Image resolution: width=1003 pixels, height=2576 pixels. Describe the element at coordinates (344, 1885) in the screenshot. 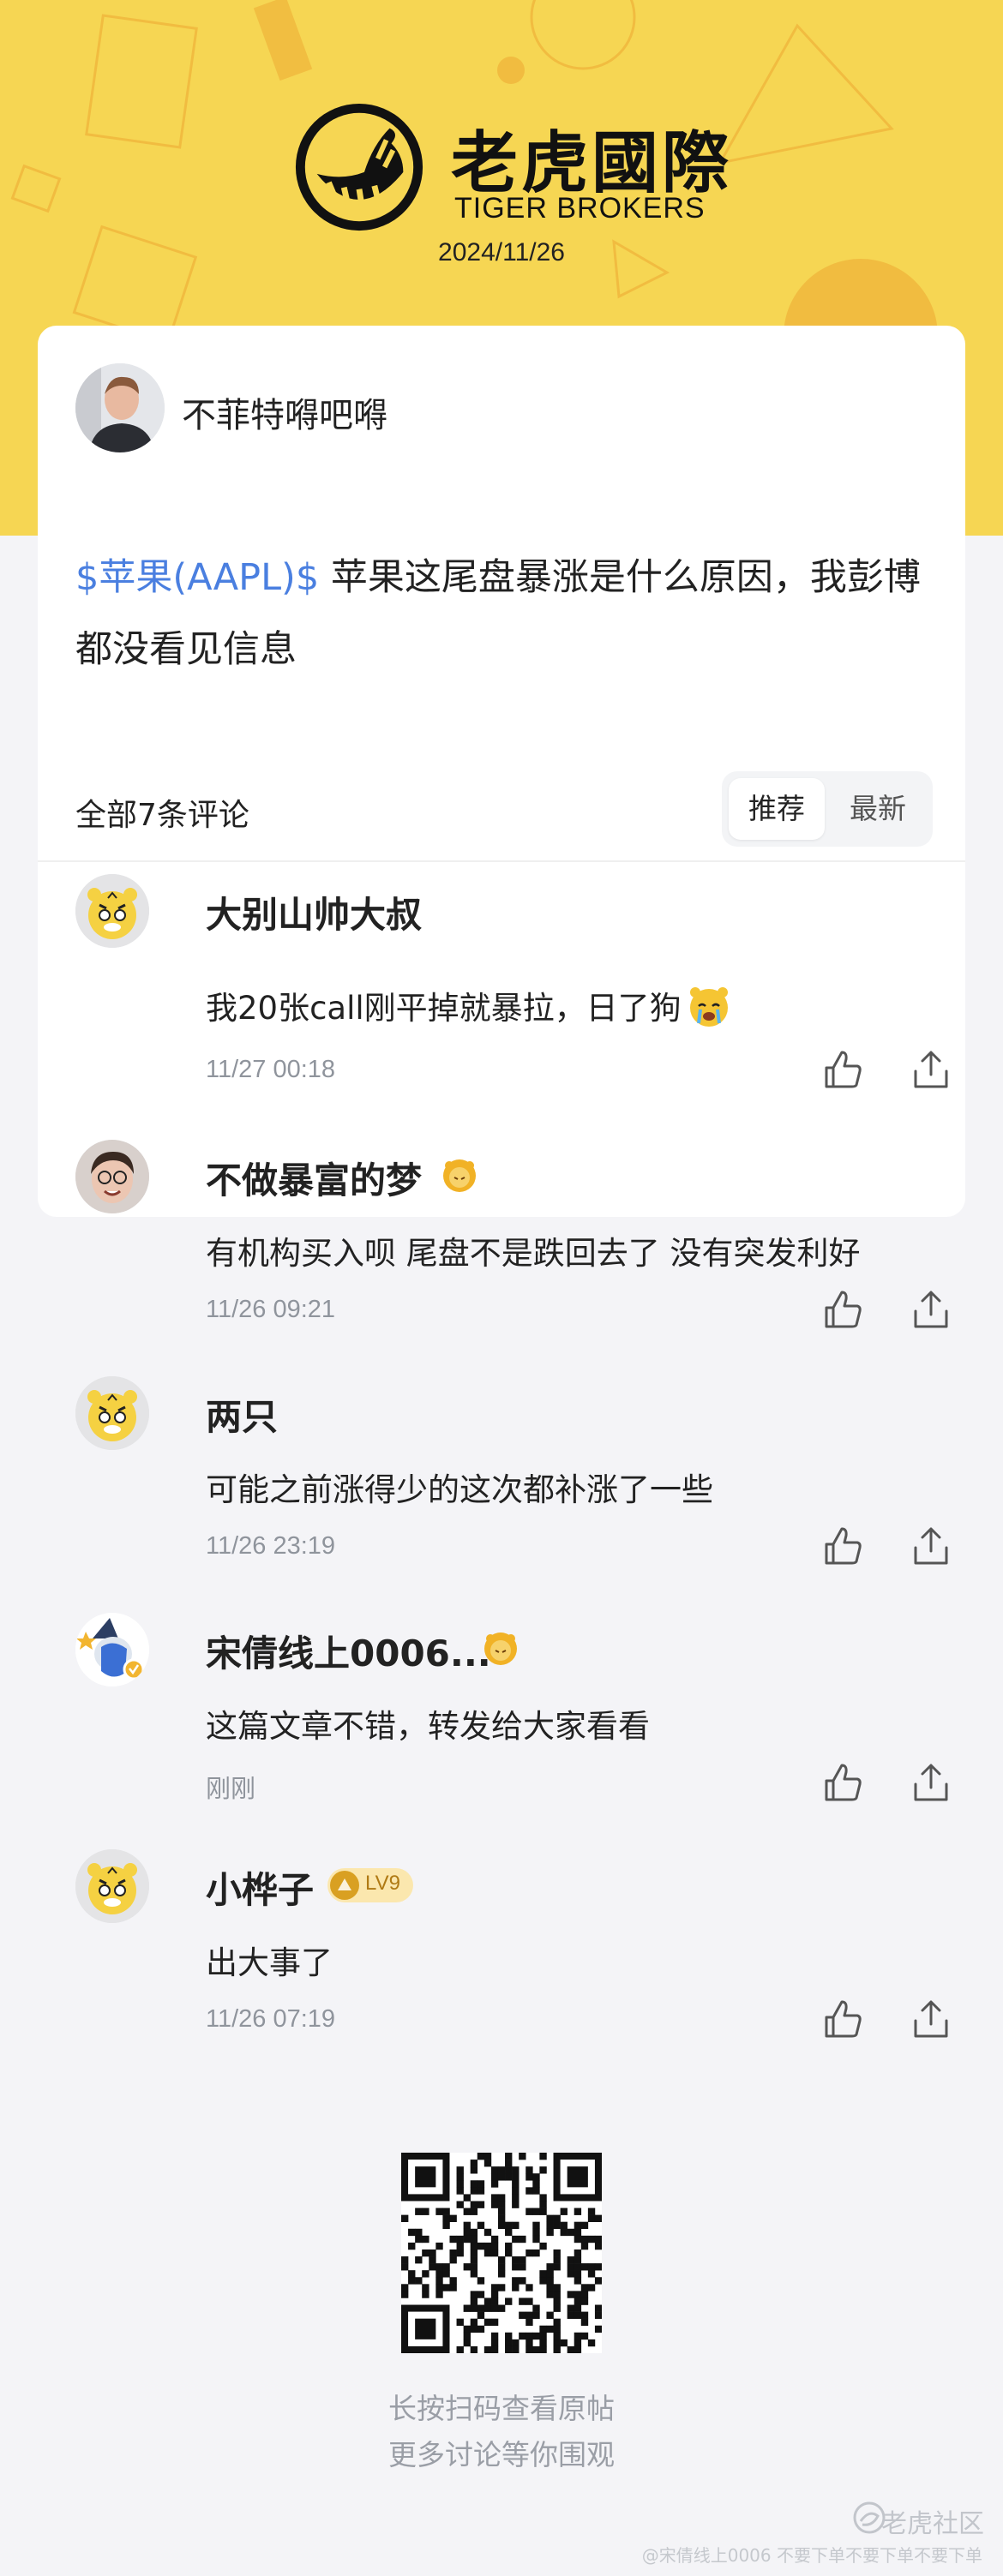

I see `level-icon` at that location.